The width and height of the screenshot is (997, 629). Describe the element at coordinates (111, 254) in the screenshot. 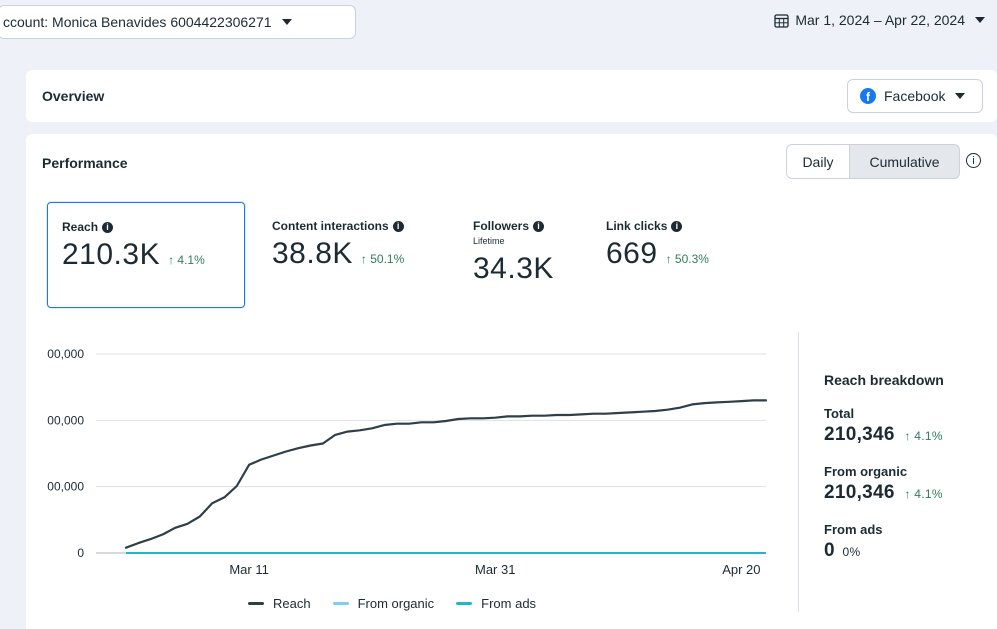

I see `metric-value: 210.3K` at that location.